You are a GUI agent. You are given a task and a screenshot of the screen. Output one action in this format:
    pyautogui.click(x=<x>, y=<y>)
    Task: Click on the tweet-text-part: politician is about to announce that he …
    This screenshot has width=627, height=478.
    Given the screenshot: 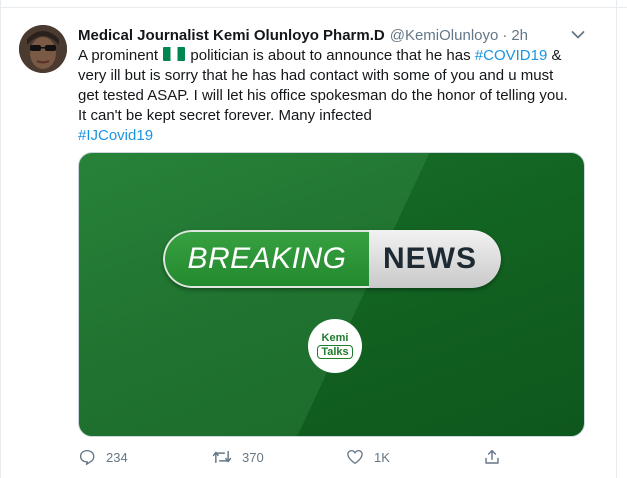 What is the action you would take?
    pyautogui.click(x=330, y=55)
    